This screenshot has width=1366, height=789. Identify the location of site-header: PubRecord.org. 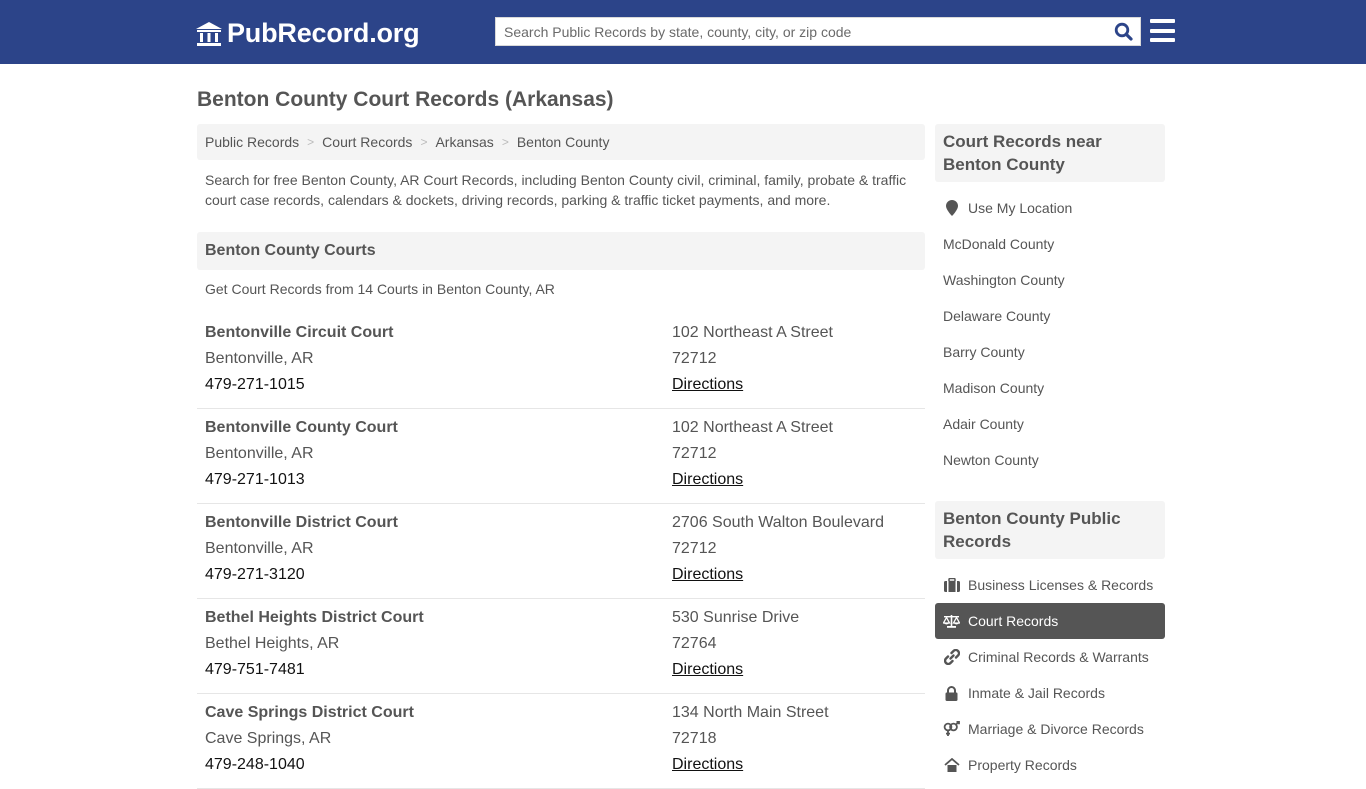
(683, 32).